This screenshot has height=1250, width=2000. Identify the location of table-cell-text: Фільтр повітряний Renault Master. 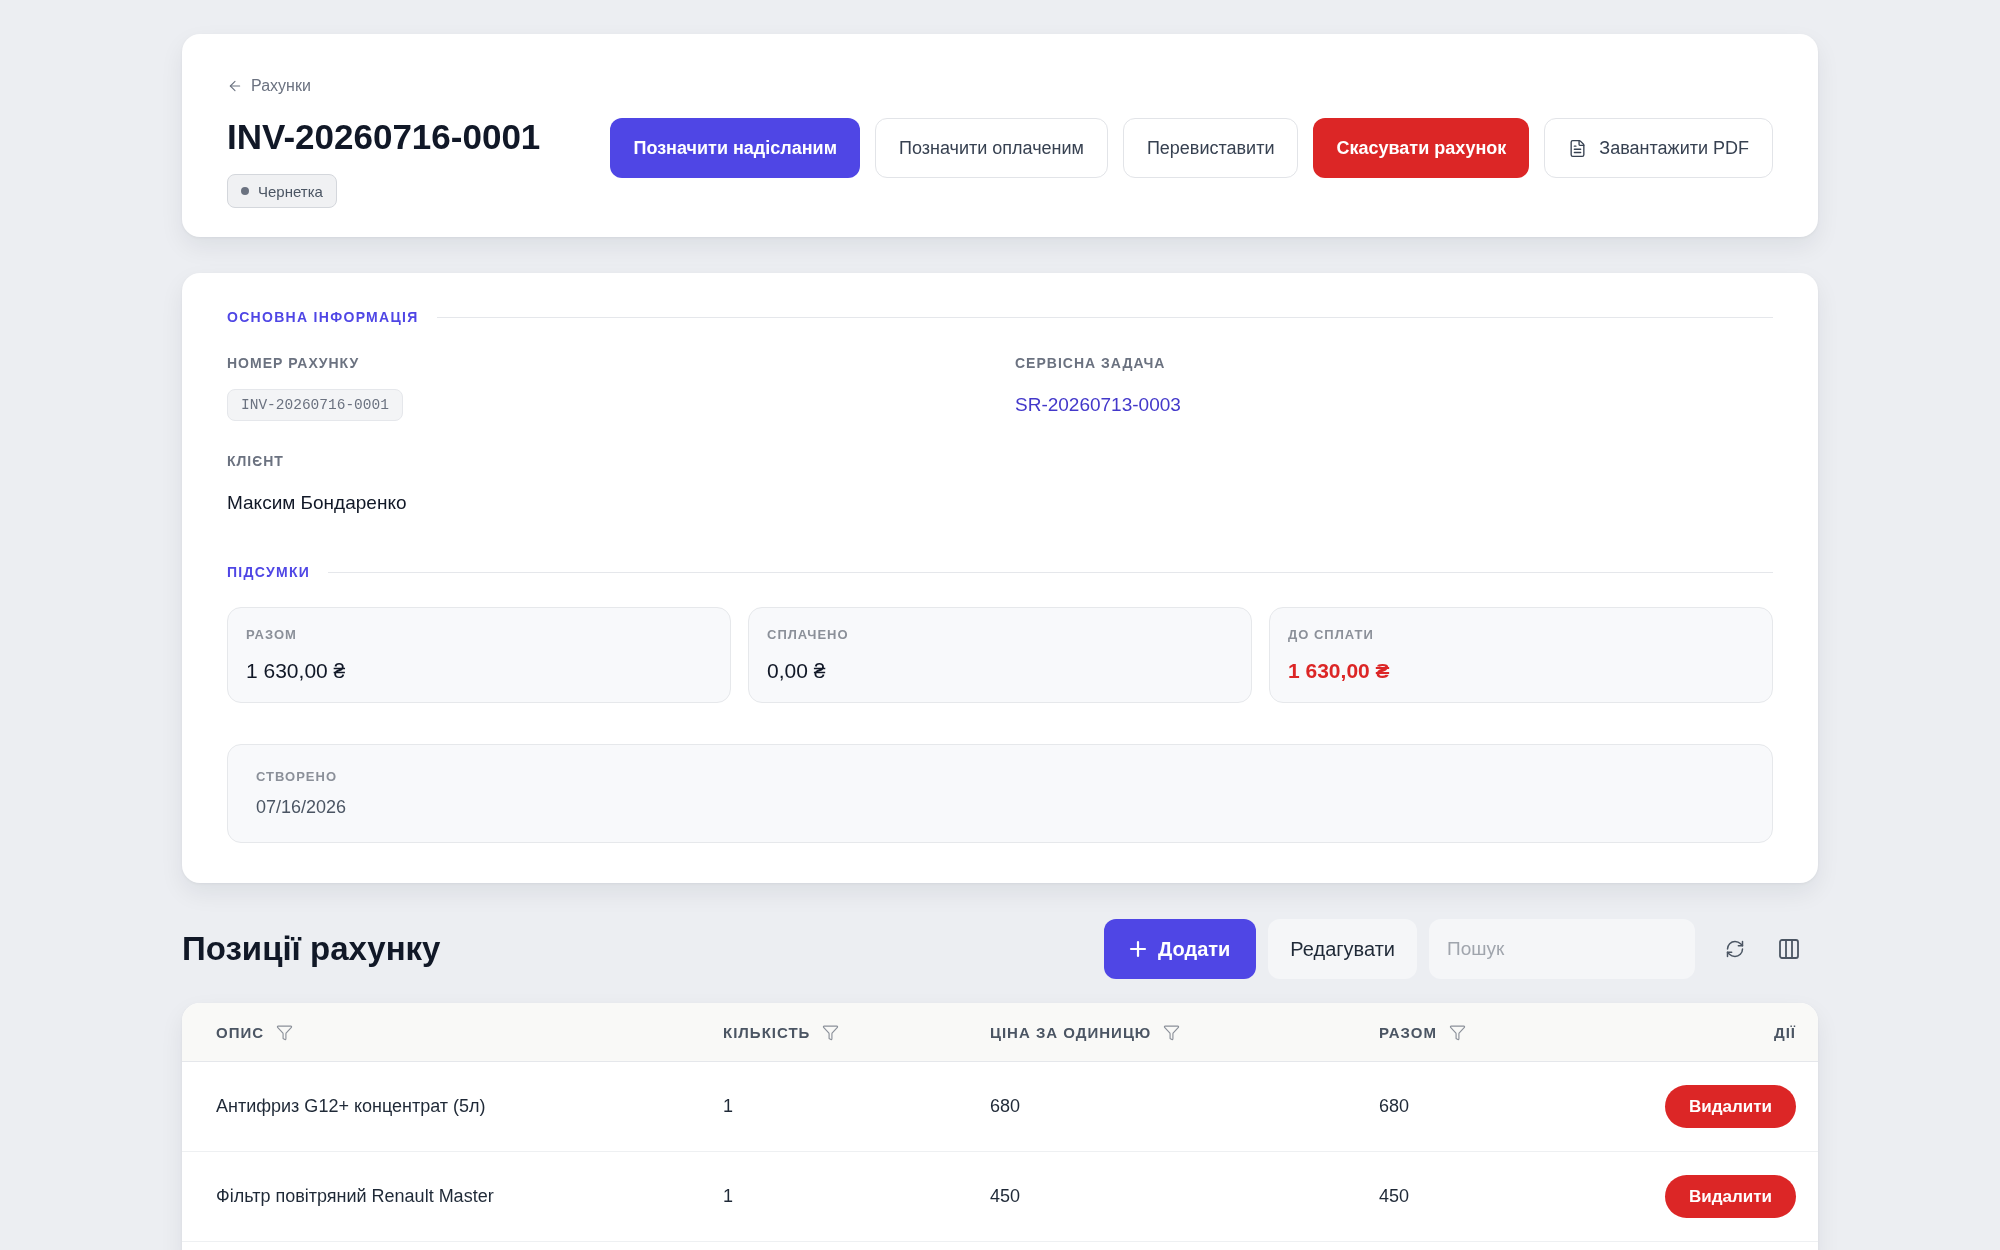
(355, 1196).